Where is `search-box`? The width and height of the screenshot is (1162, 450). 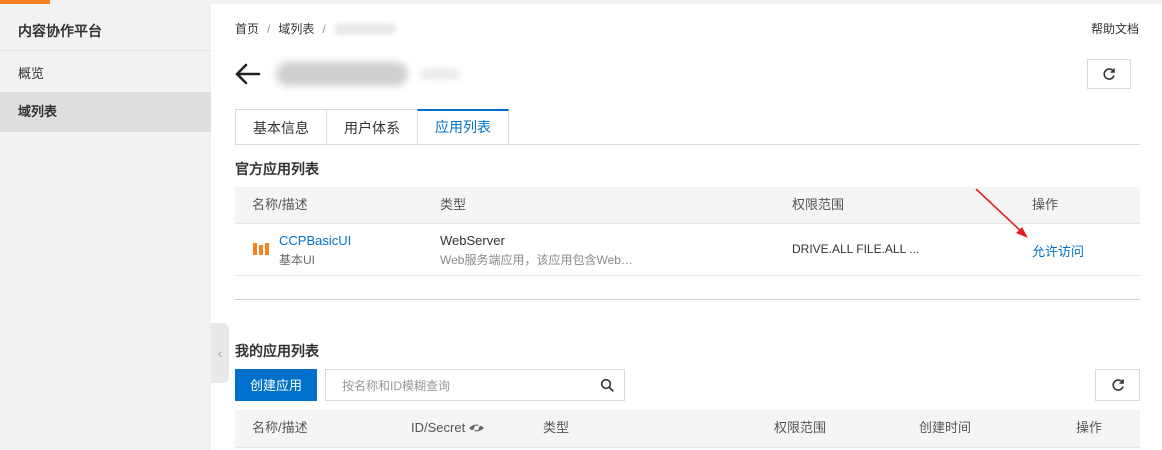 search-box is located at coordinates (475, 385).